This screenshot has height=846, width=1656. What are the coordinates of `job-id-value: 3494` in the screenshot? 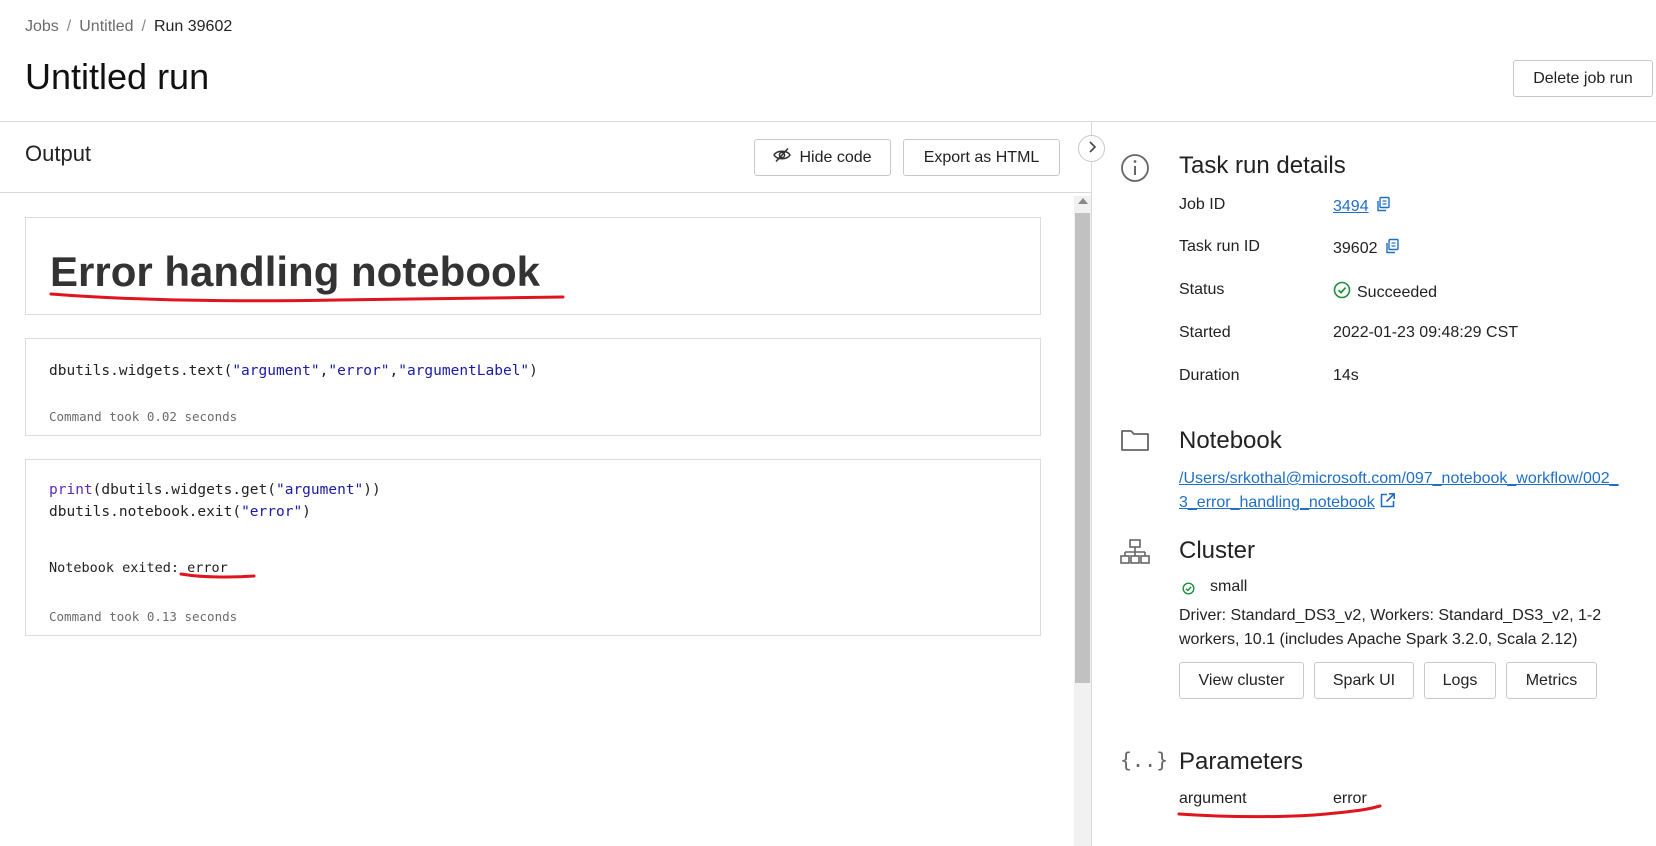 It's located at (1362, 206).